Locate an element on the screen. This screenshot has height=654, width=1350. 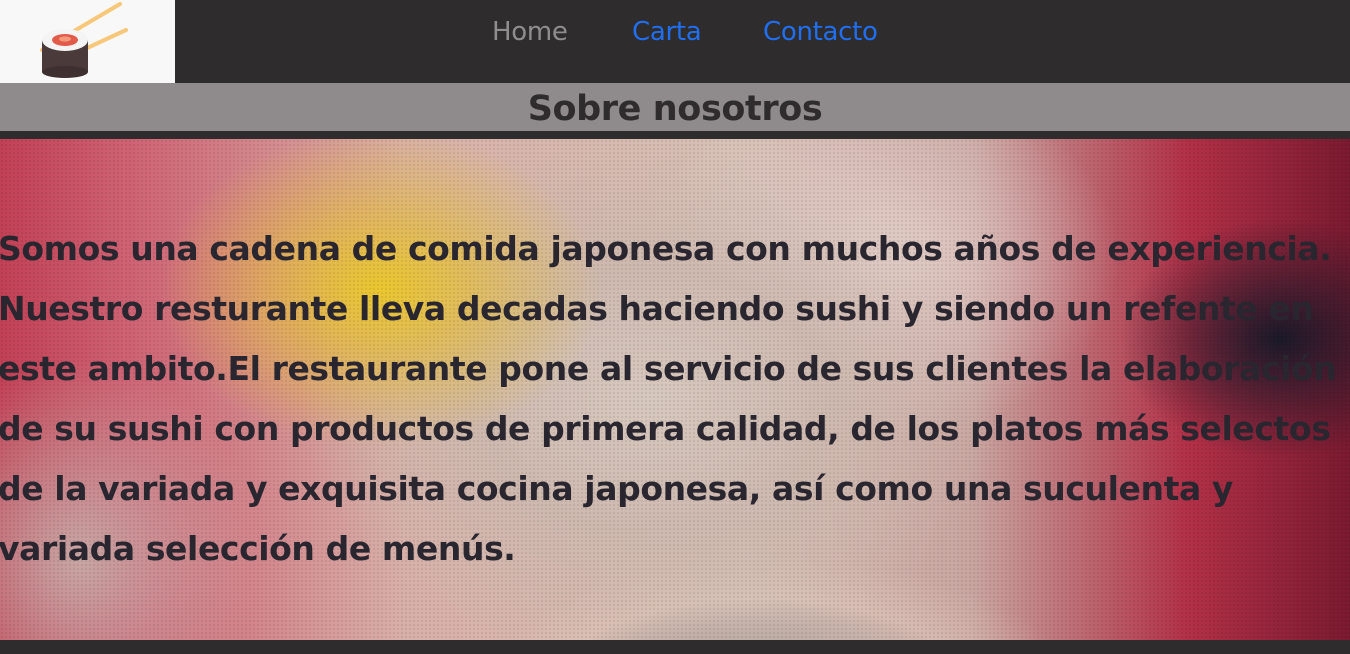
section-title: Sobre nosotros is located at coordinates (675, 109).